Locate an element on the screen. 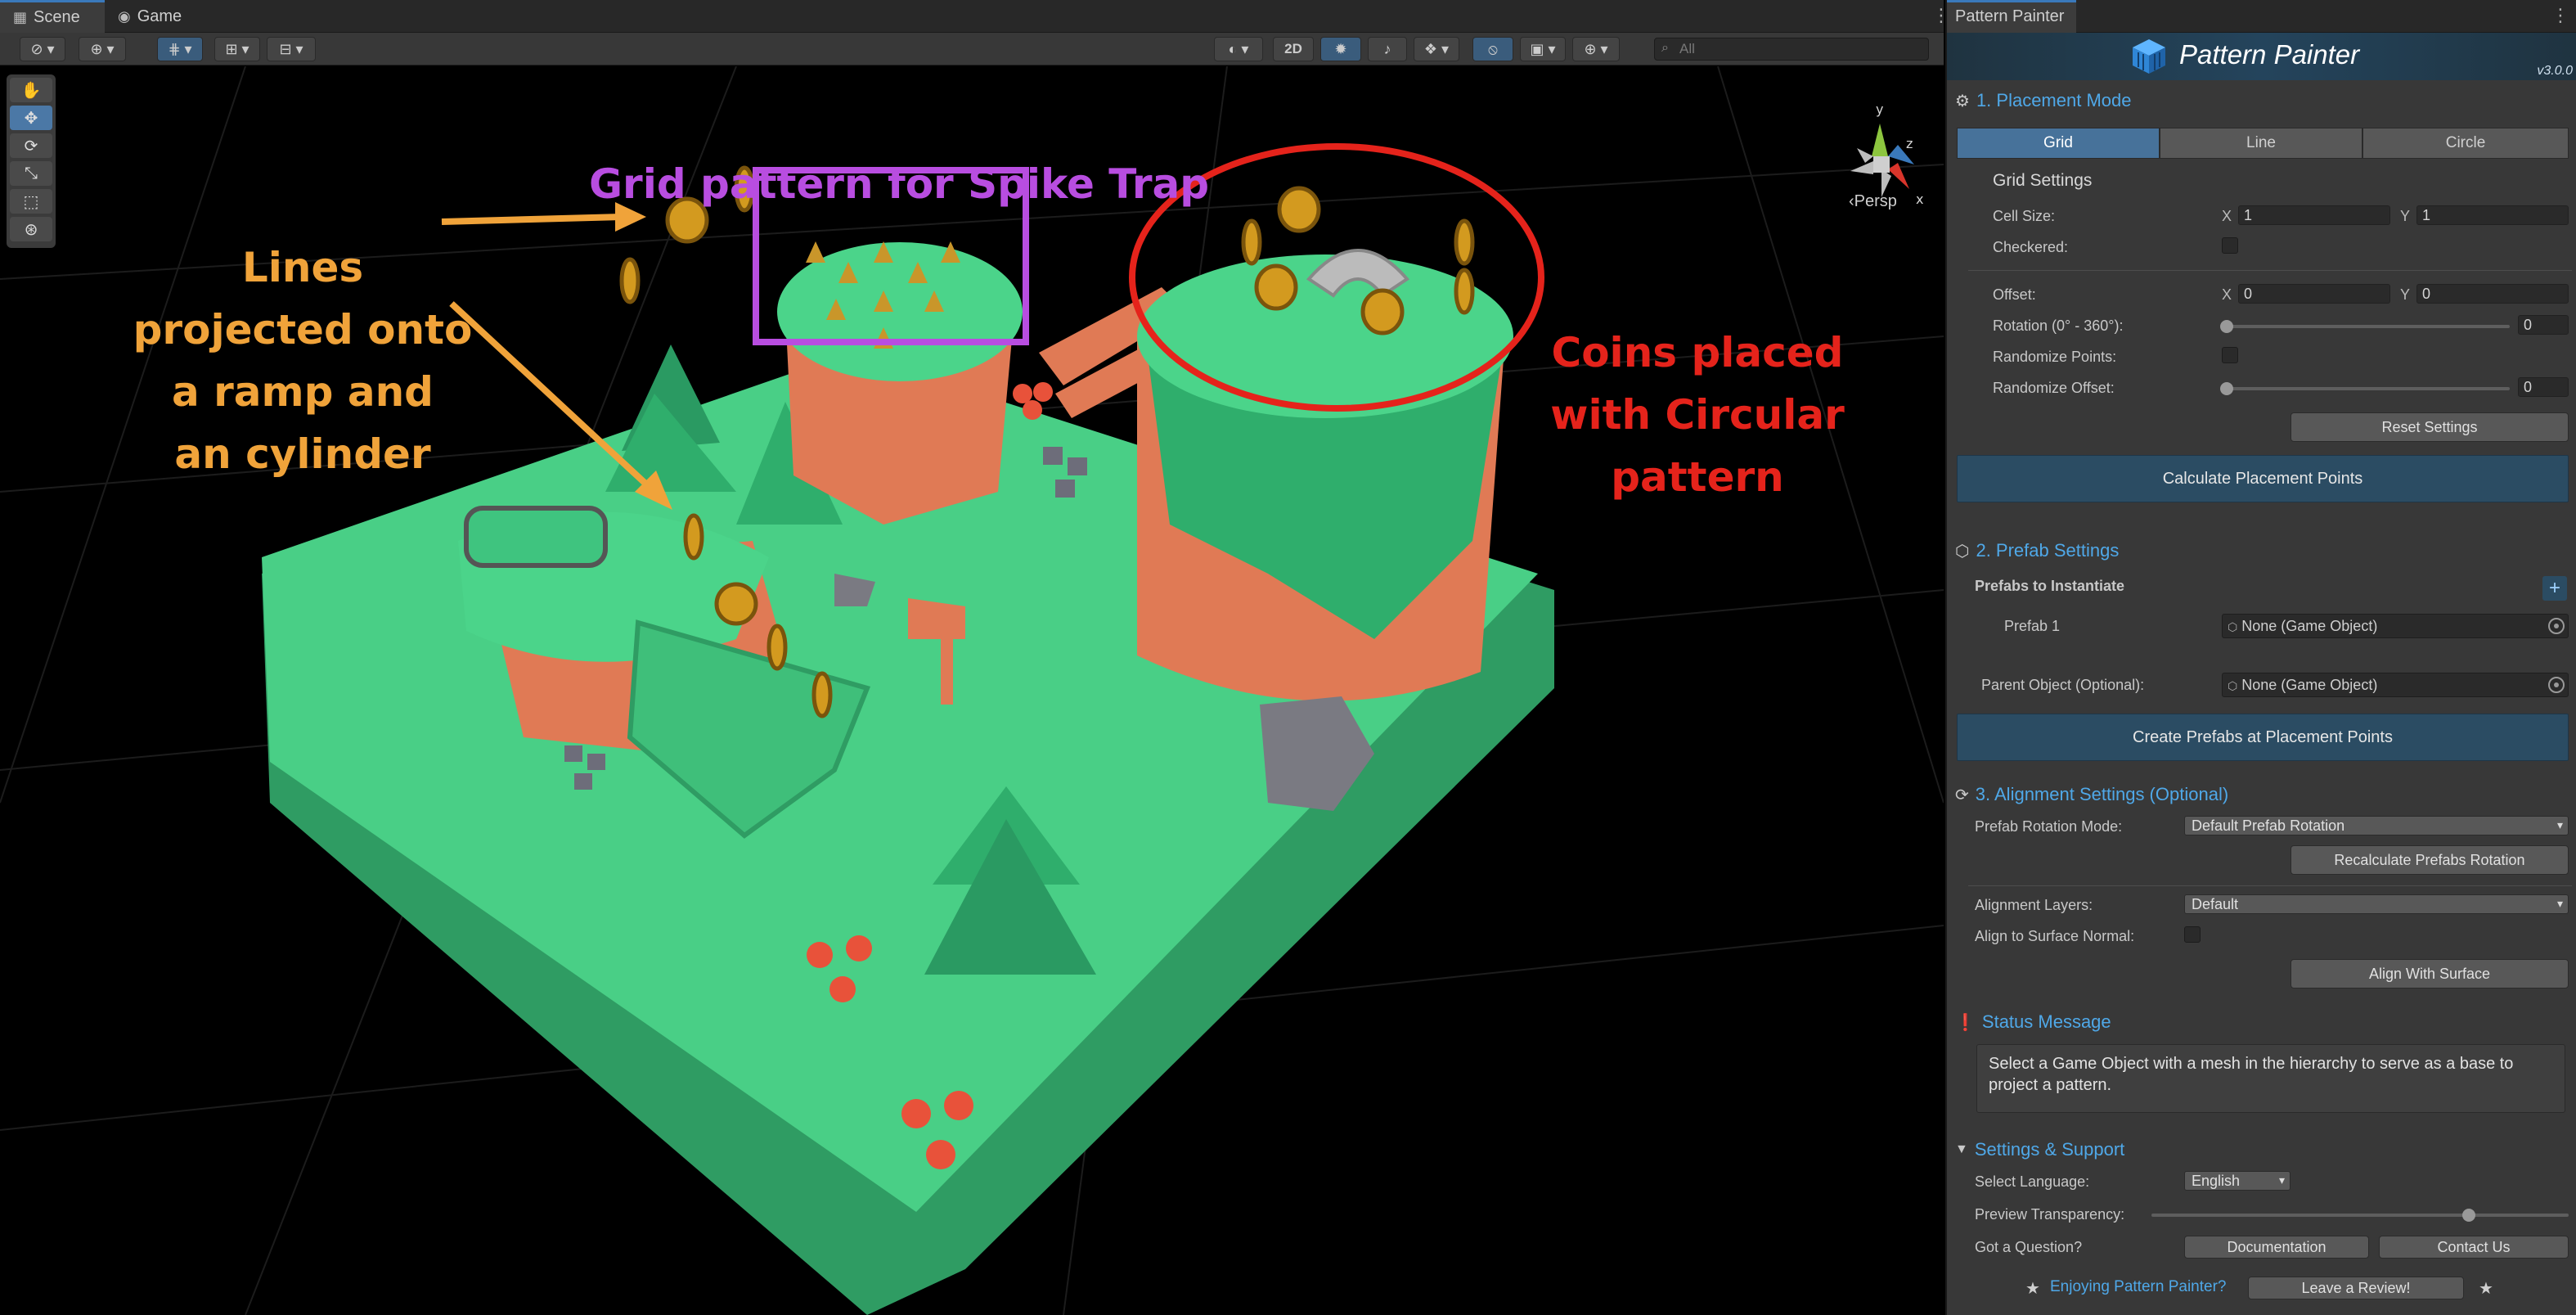 The height and width of the screenshot is (1315, 2576). 2d-toggle-label: 2D is located at coordinates (1293, 48).